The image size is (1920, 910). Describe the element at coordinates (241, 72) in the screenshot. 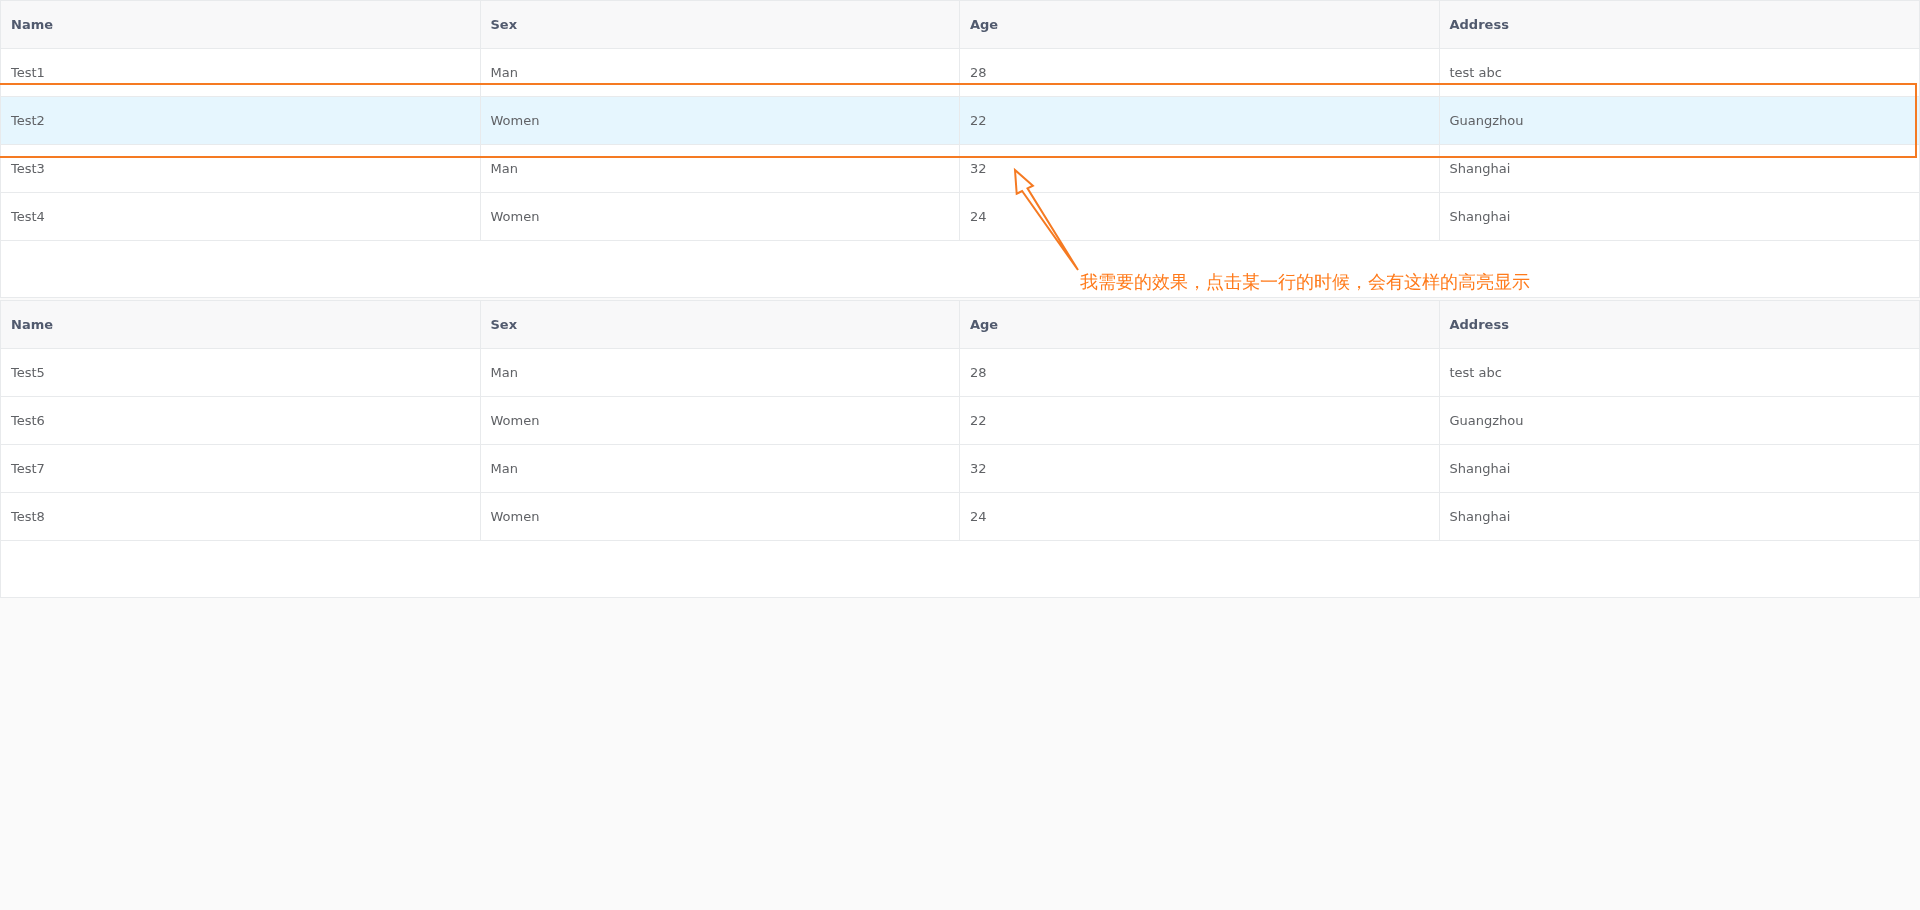

I see `table-cell: Test1` at that location.